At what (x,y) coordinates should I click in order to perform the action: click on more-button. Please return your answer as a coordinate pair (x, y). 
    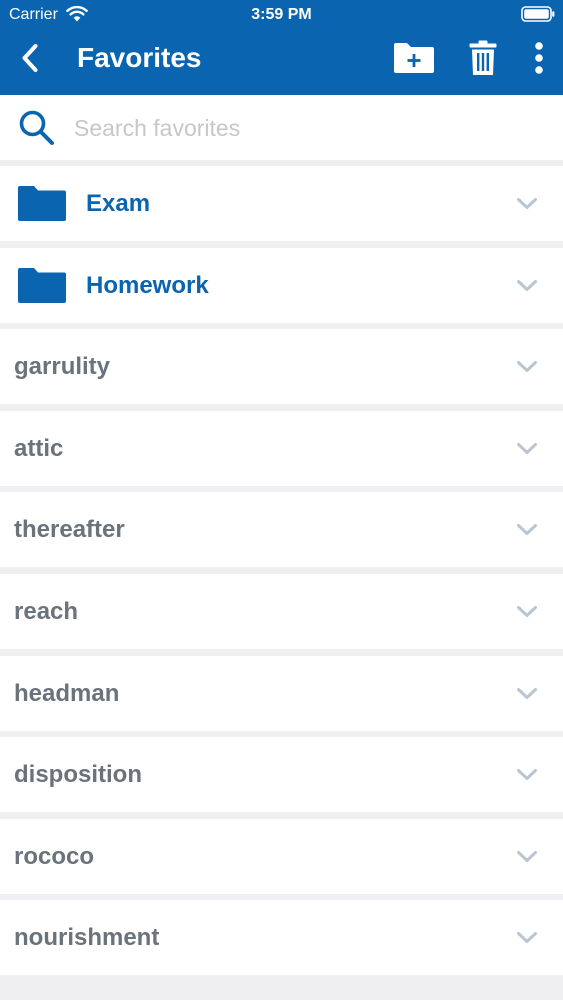
    Looking at the image, I should click on (539, 58).